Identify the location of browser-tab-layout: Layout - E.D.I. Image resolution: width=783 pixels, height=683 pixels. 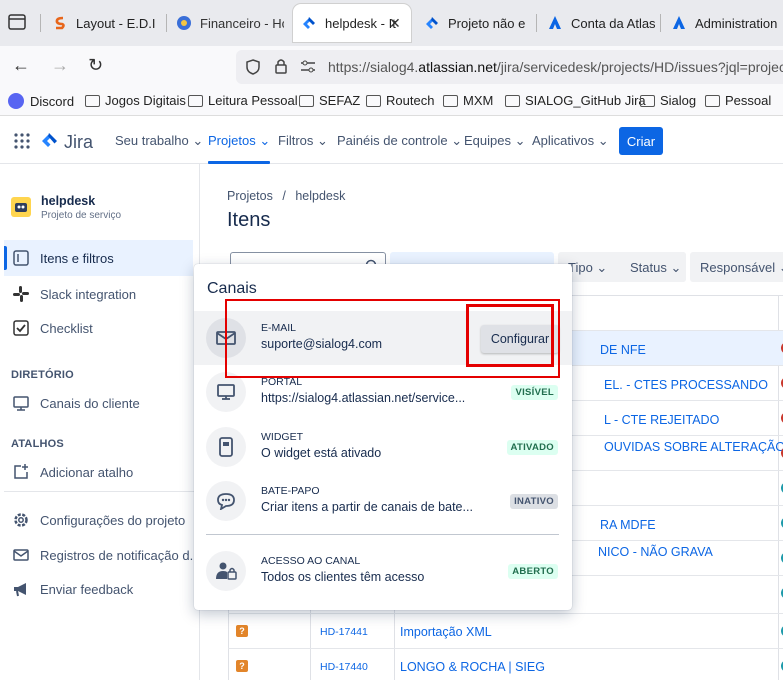
(109, 23).